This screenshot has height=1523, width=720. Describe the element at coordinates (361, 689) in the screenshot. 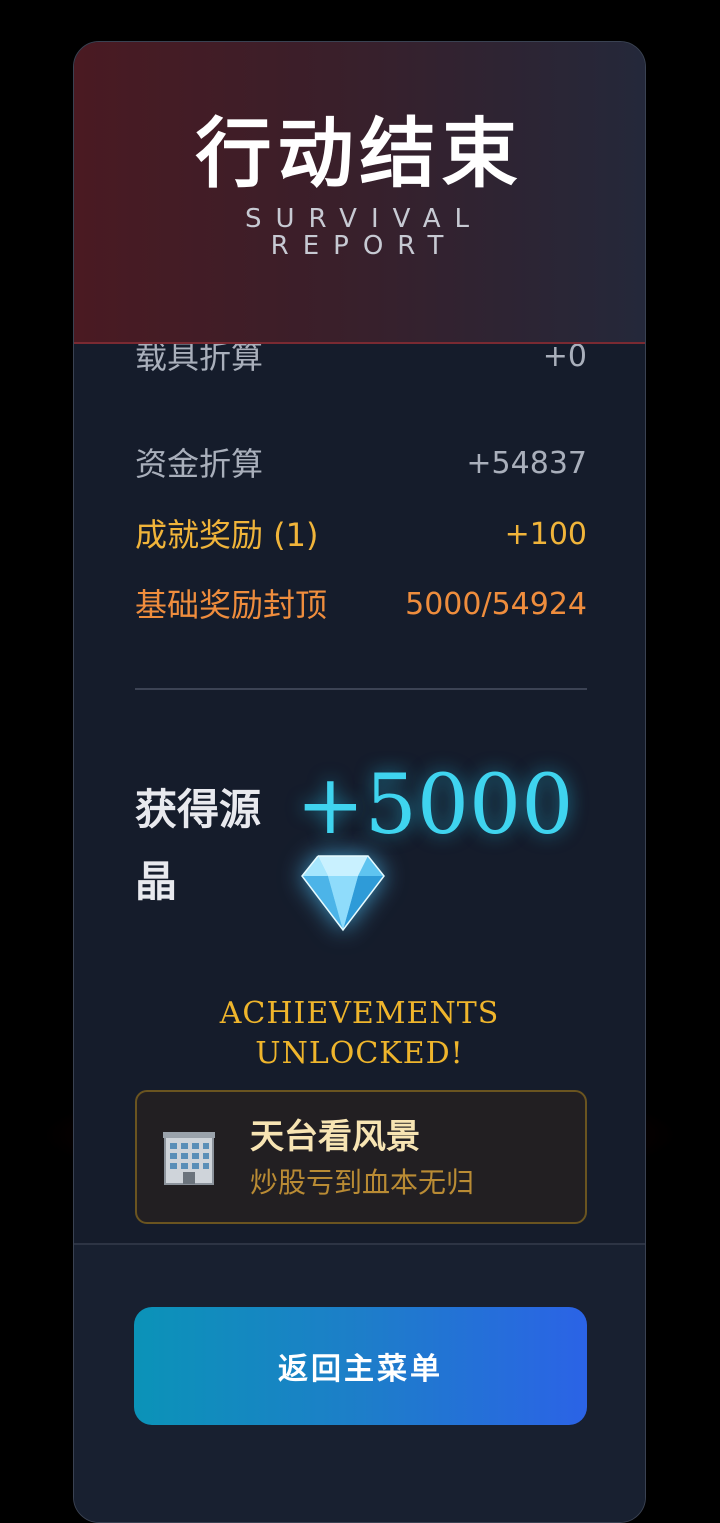

I see `section-divider` at that location.